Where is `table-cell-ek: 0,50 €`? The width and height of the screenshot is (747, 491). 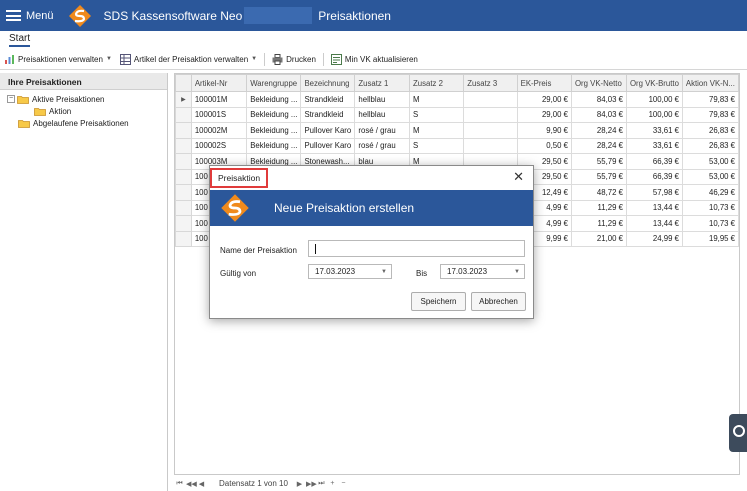
table-cell-ek: 0,50 € is located at coordinates (544, 145).